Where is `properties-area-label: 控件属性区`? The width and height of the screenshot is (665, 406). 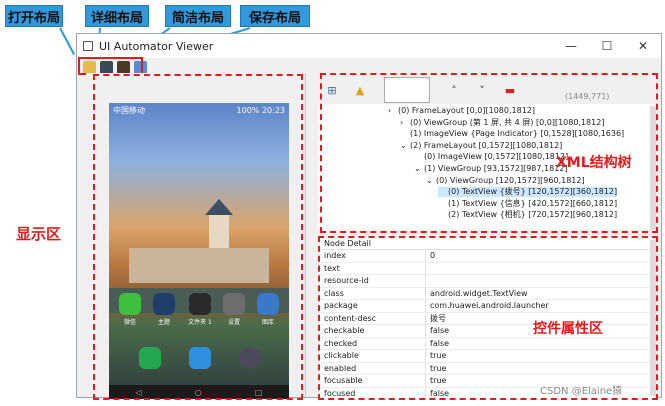 properties-area-label: 控件属性区 is located at coordinates (568, 329).